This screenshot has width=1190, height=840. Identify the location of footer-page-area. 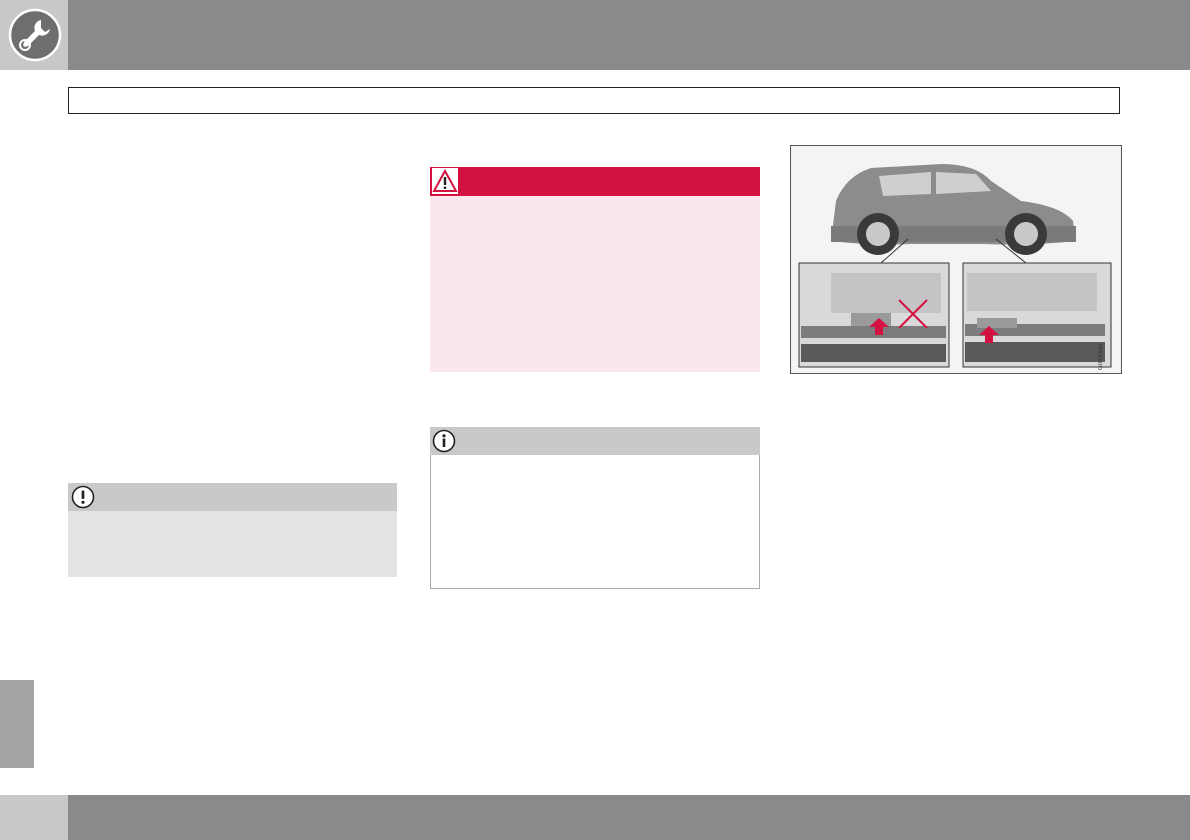
(34, 817).